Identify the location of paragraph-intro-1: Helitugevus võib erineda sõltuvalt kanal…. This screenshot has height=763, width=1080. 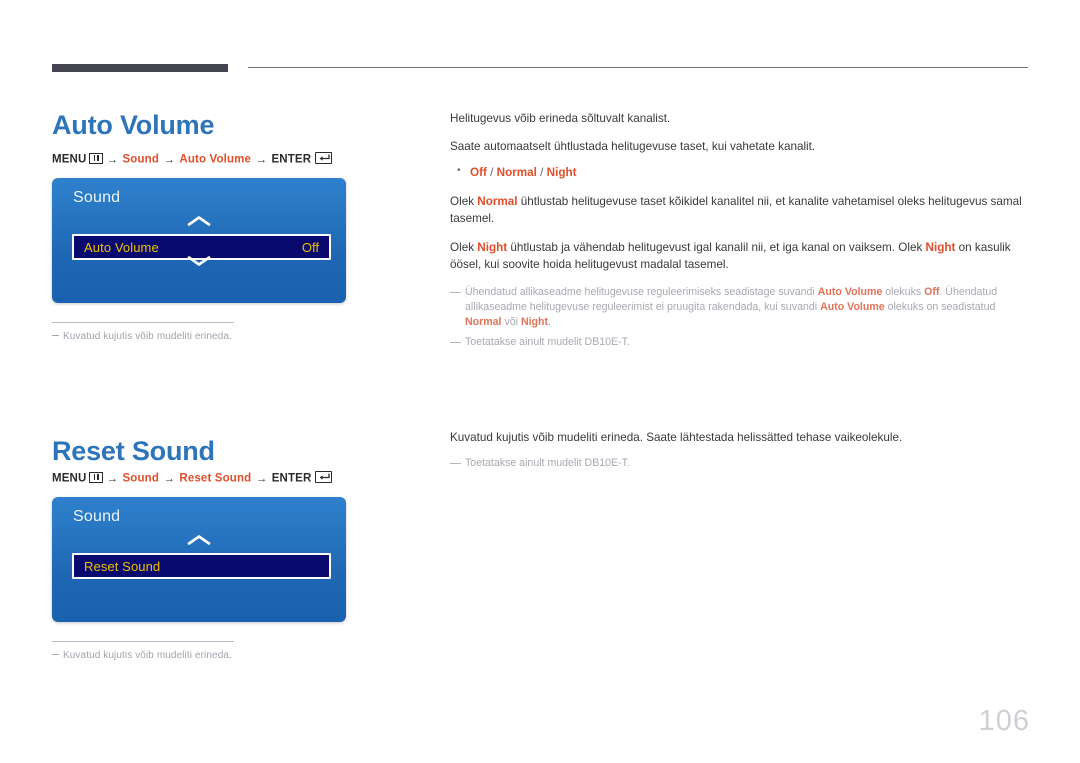
(560, 118).